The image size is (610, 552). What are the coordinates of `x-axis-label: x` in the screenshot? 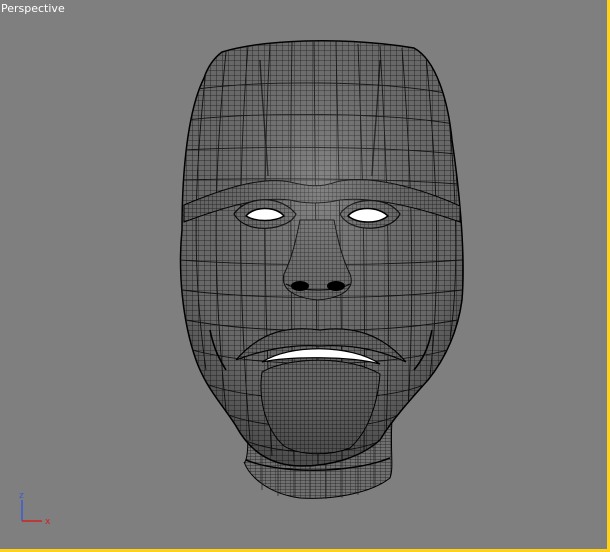 It's located at (48, 522).